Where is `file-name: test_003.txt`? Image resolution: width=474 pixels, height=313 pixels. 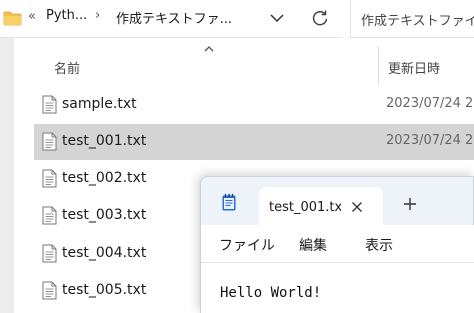
file-name: test_003.txt is located at coordinates (104, 215).